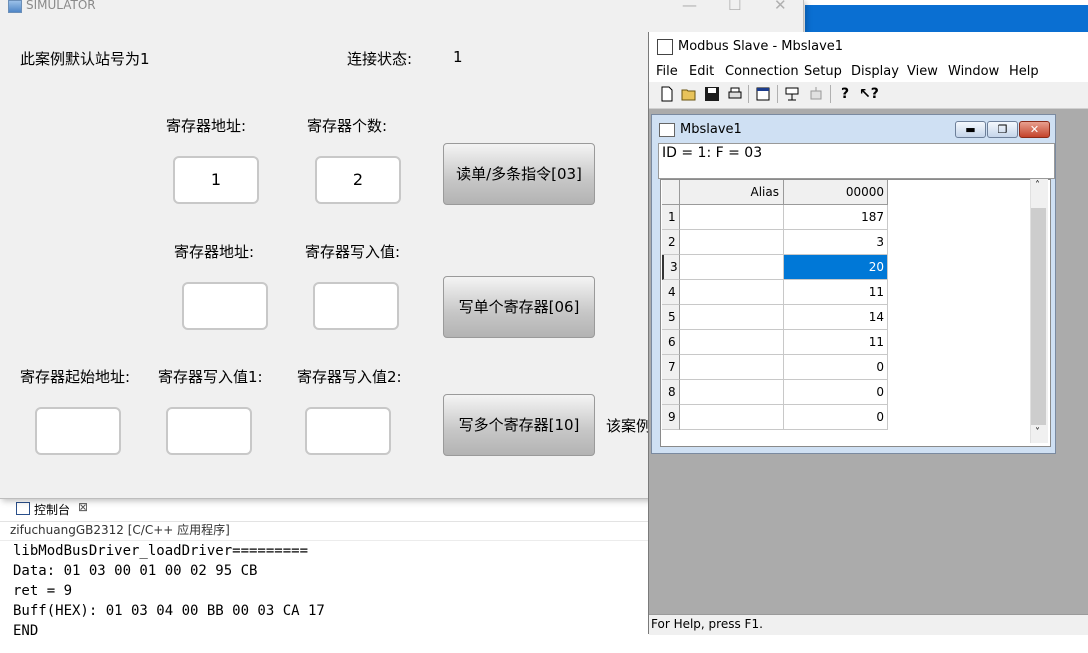 This screenshot has height=653, width=1088. Describe the element at coordinates (946, 18) in the screenshot. I see `background-window-titlebar` at that location.